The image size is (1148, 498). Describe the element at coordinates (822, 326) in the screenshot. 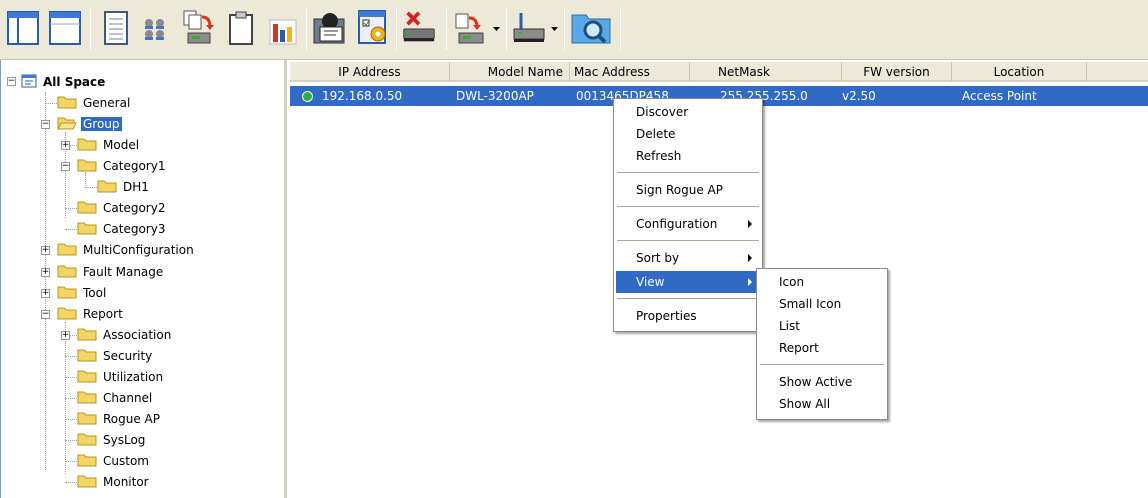

I see `submenu-item-list: List` at that location.